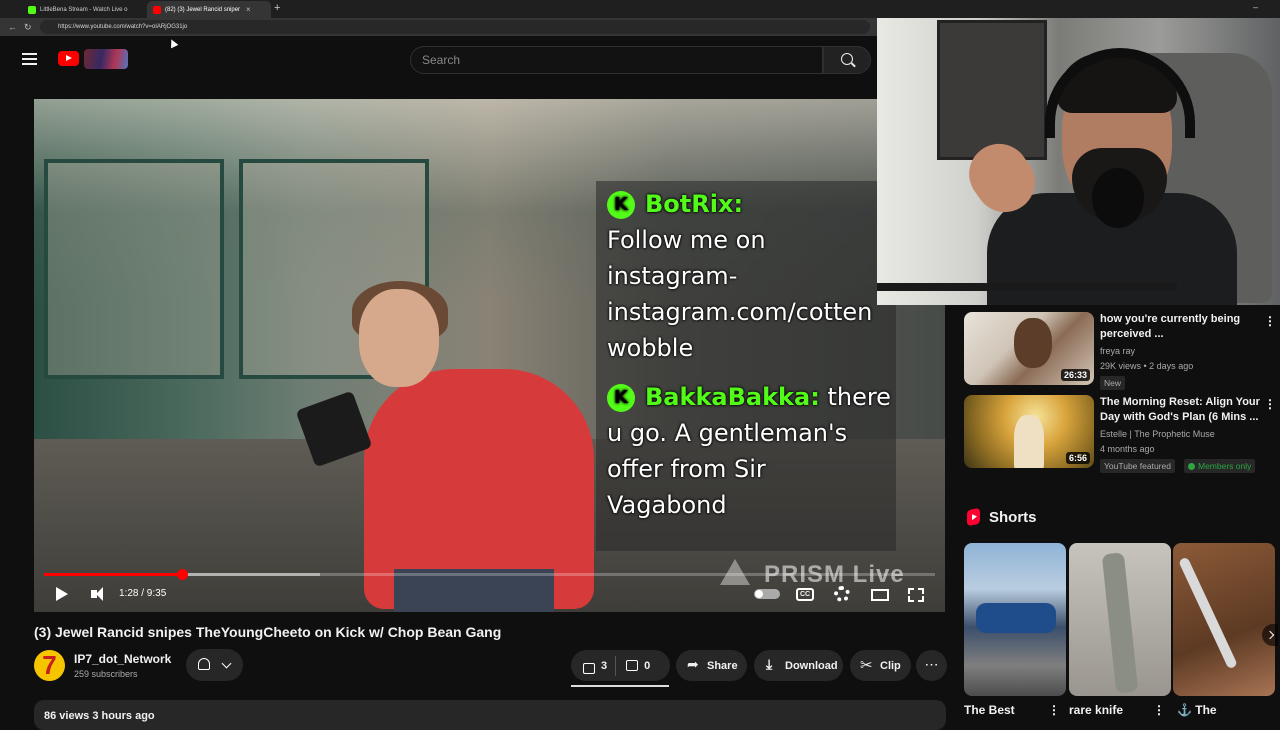  I want to click on search-placeholder: Search, so click(441, 60).